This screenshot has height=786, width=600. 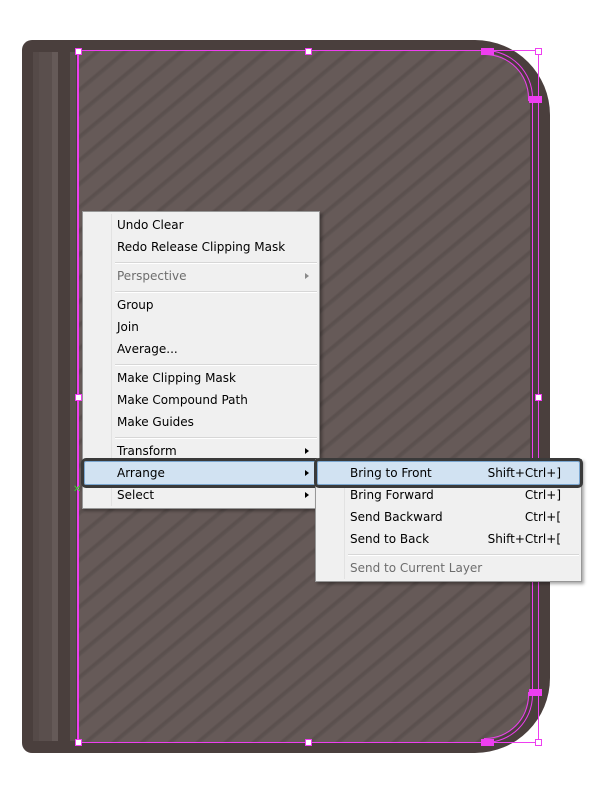 I want to click on menu-item-label: Make Guides, so click(x=155, y=422).